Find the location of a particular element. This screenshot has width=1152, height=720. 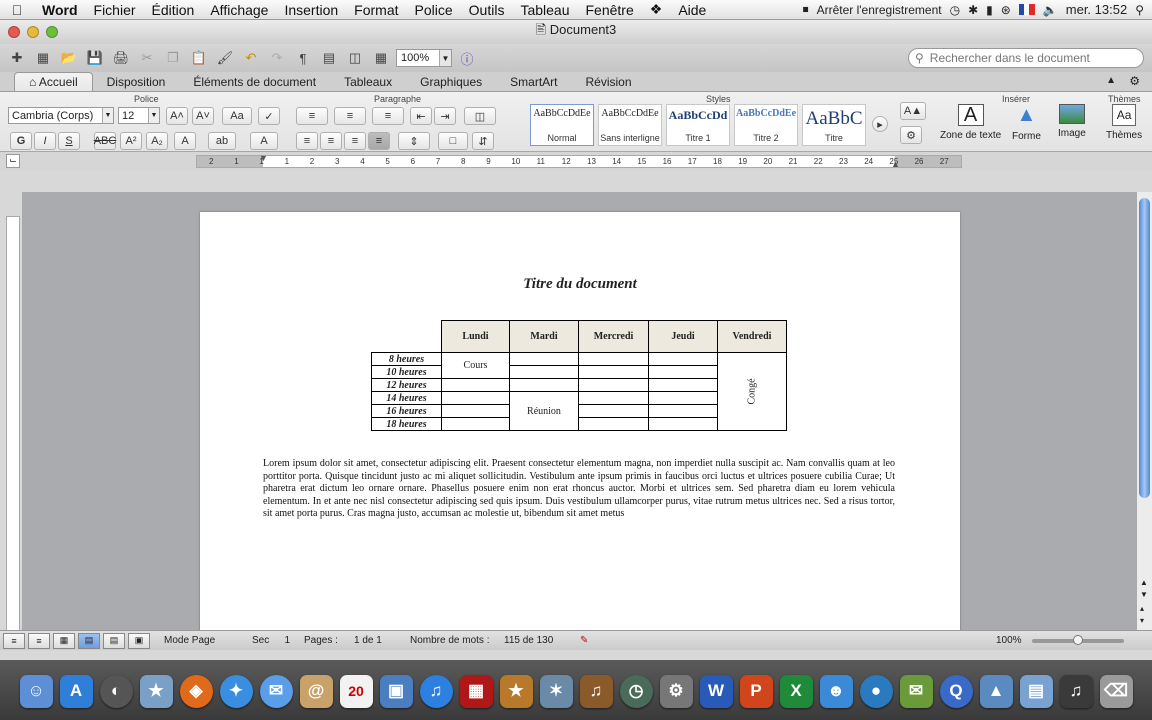

new-document-icon: ✚ is located at coordinates (17, 58).